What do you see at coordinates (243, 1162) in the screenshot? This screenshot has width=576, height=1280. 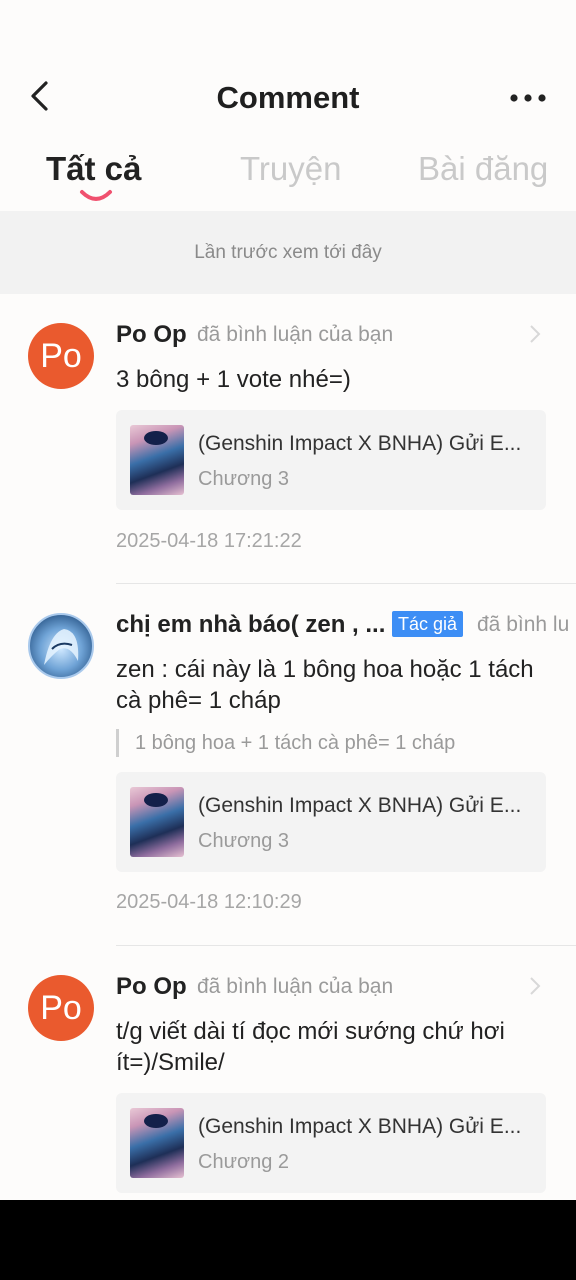 I see `chapter-label: Chương 2` at bounding box center [243, 1162].